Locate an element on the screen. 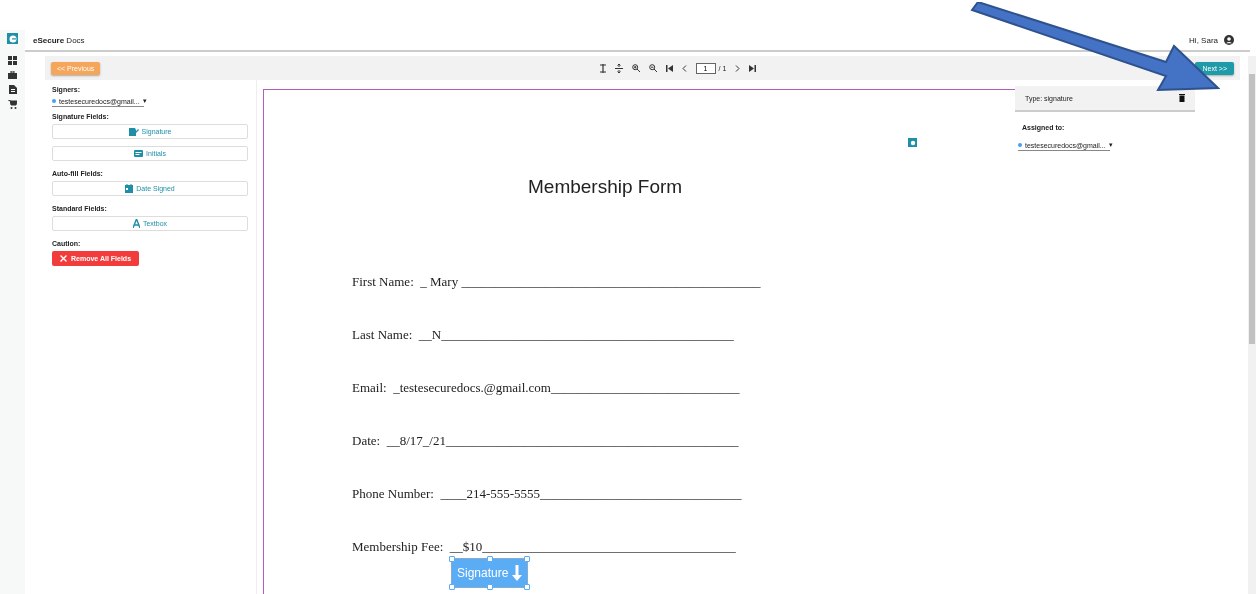 The width and height of the screenshot is (1260, 594). app-title: eSecure Docs is located at coordinates (59, 40).